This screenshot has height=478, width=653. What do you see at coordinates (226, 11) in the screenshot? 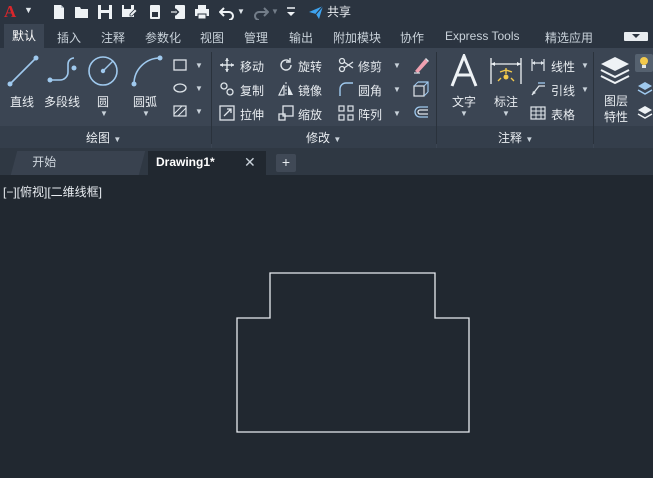
I see `undo-icon` at bounding box center [226, 11].